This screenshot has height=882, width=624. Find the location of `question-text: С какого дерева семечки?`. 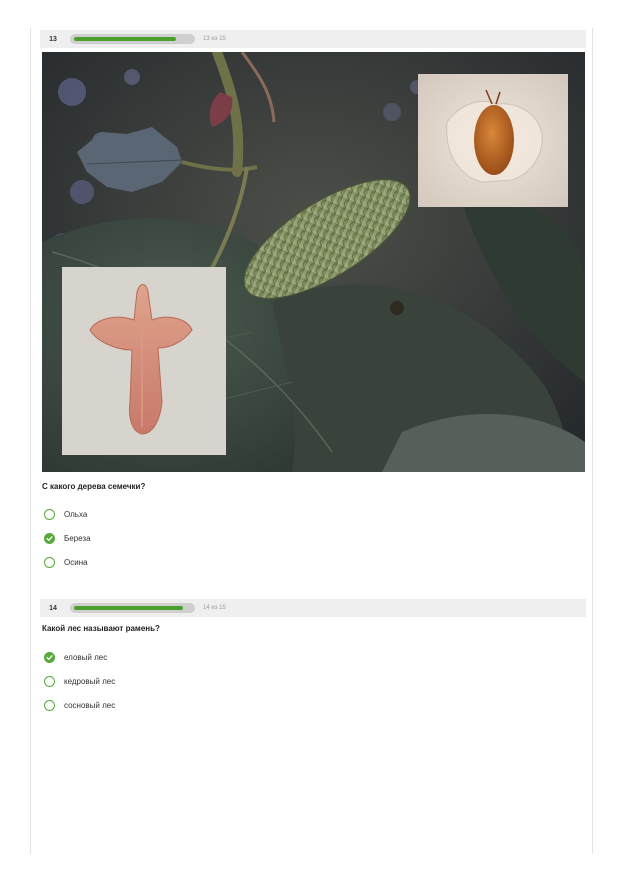

question-text: С какого дерева семечки? is located at coordinates (94, 486).